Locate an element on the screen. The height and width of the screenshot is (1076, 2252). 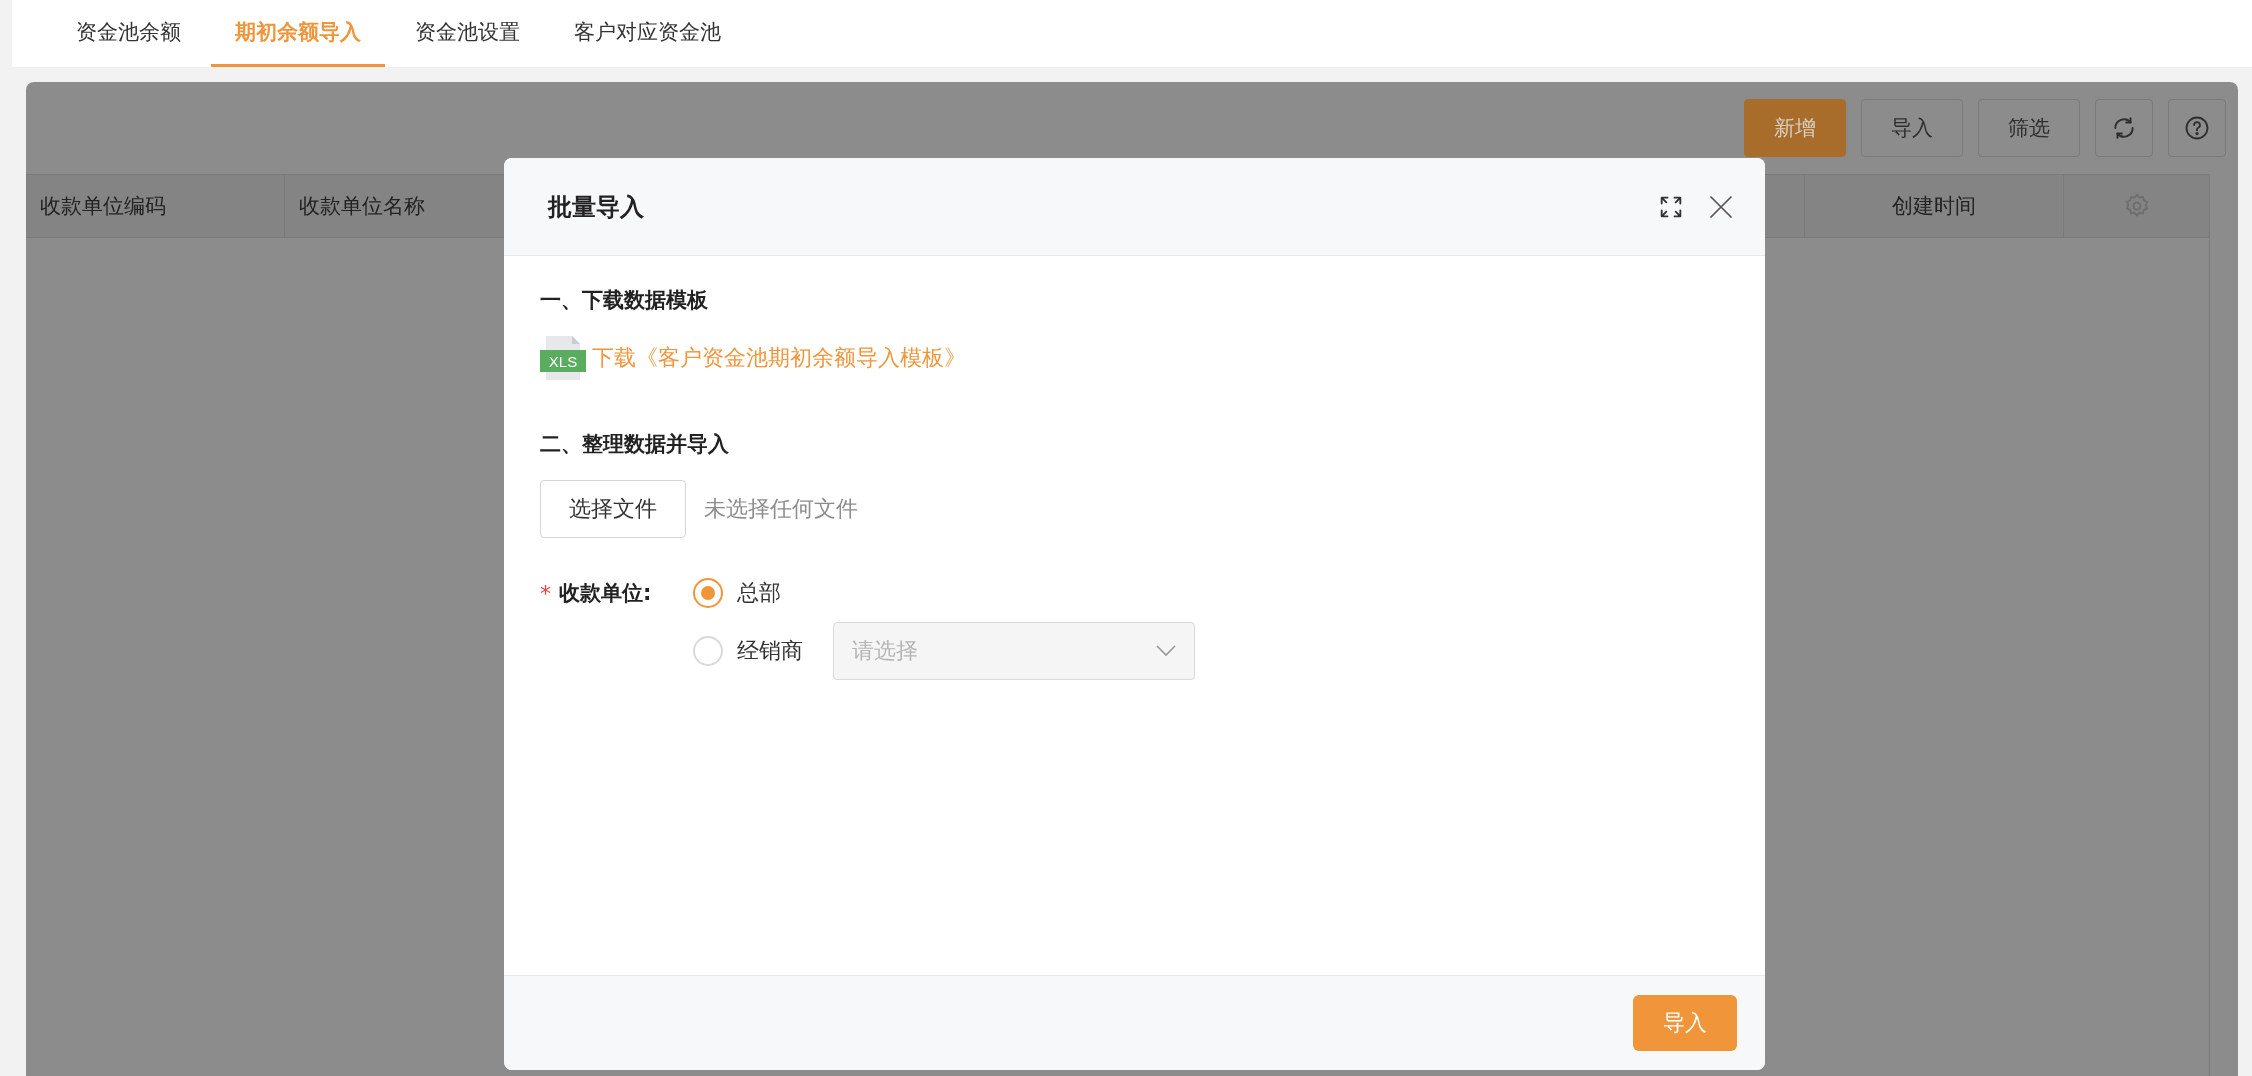
help-button is located at coordinates (2197, 128).